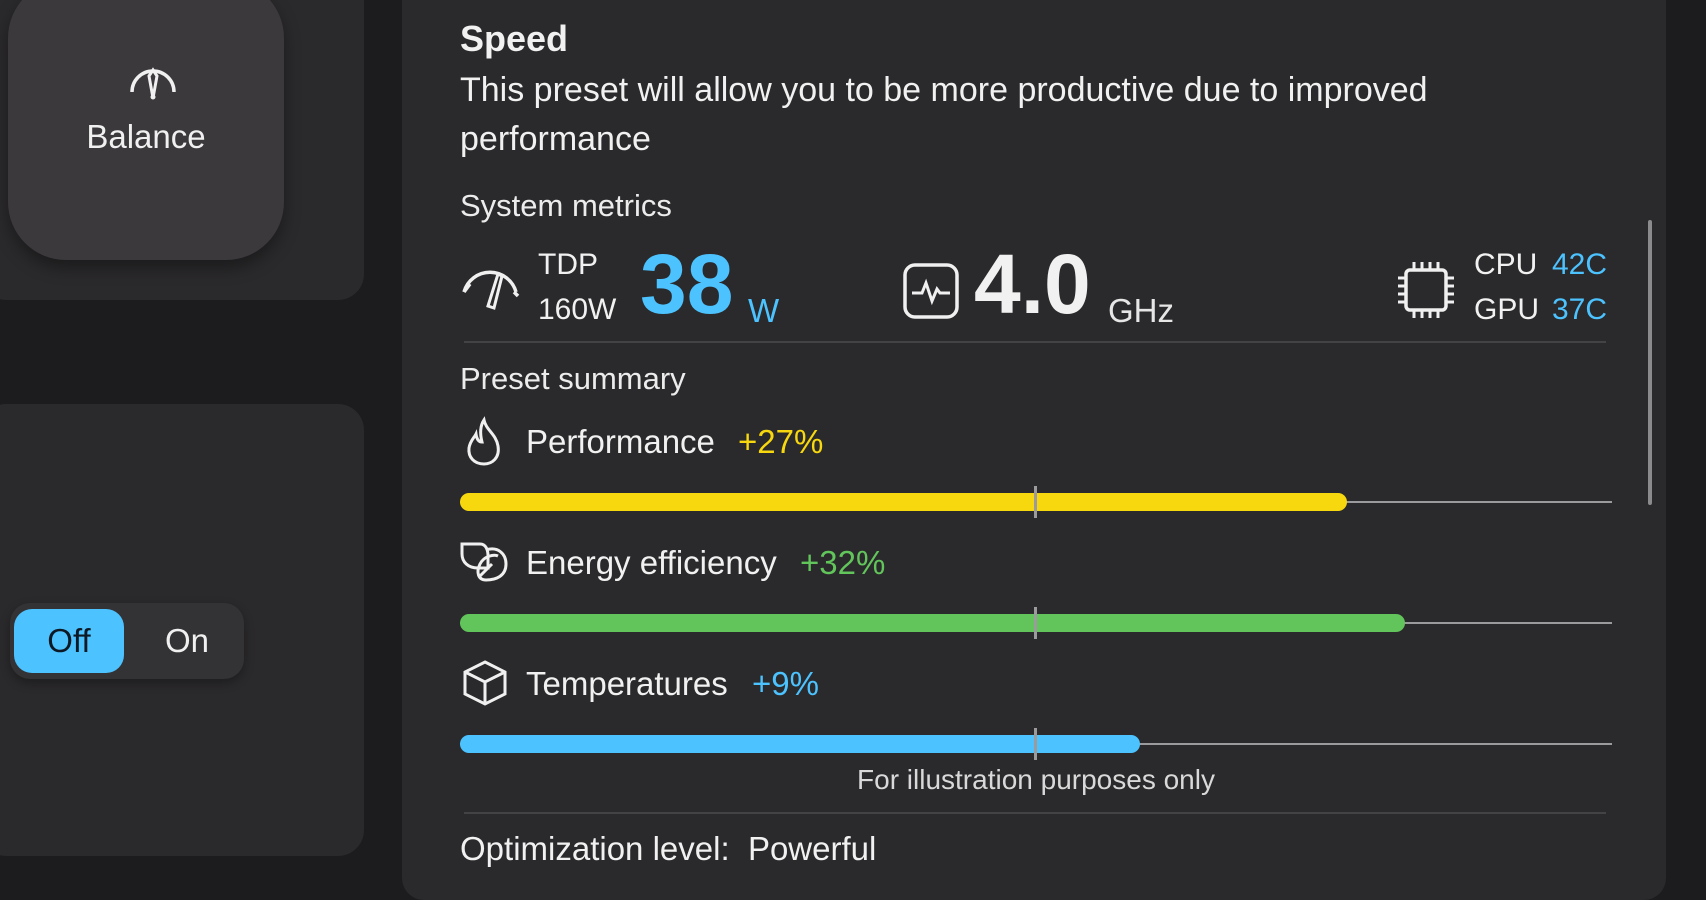 This screenshot has height=900, width=1706. Describe the element at coordinates (485, 685) in the screenshot. I see `cube-icon` at that location.